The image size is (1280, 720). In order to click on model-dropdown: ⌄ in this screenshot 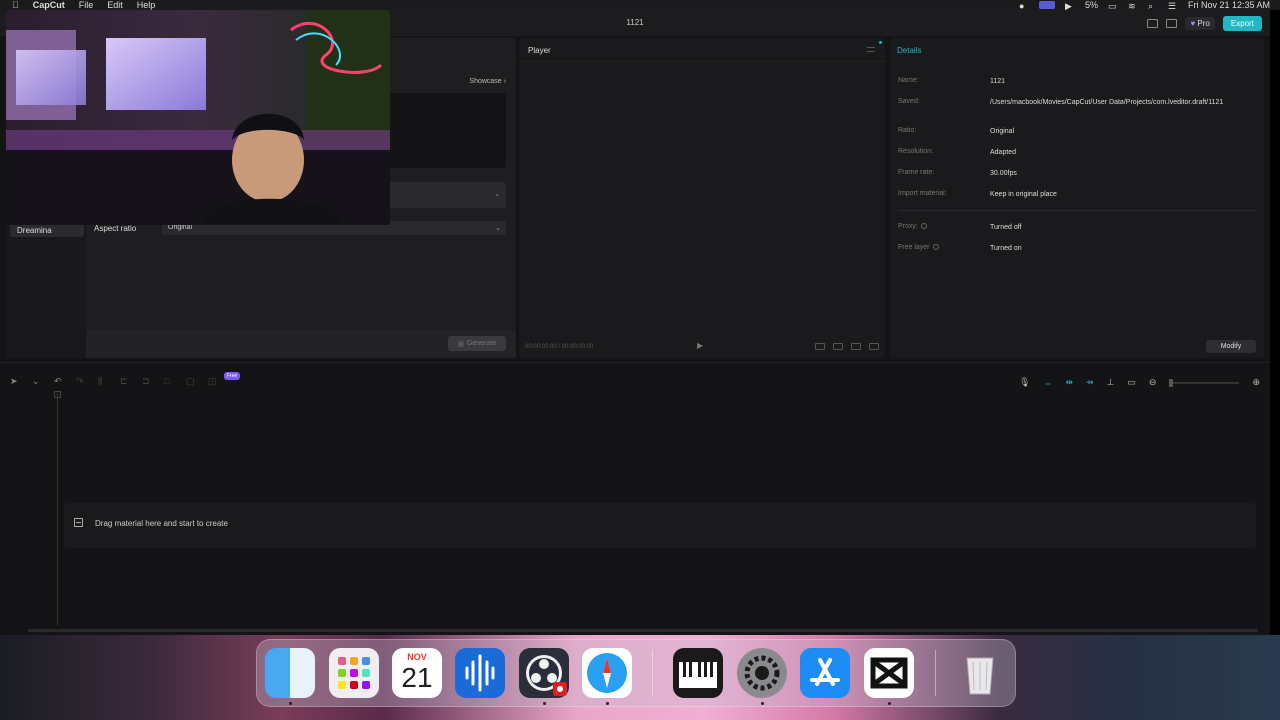, I will do `click(446, 195)`.